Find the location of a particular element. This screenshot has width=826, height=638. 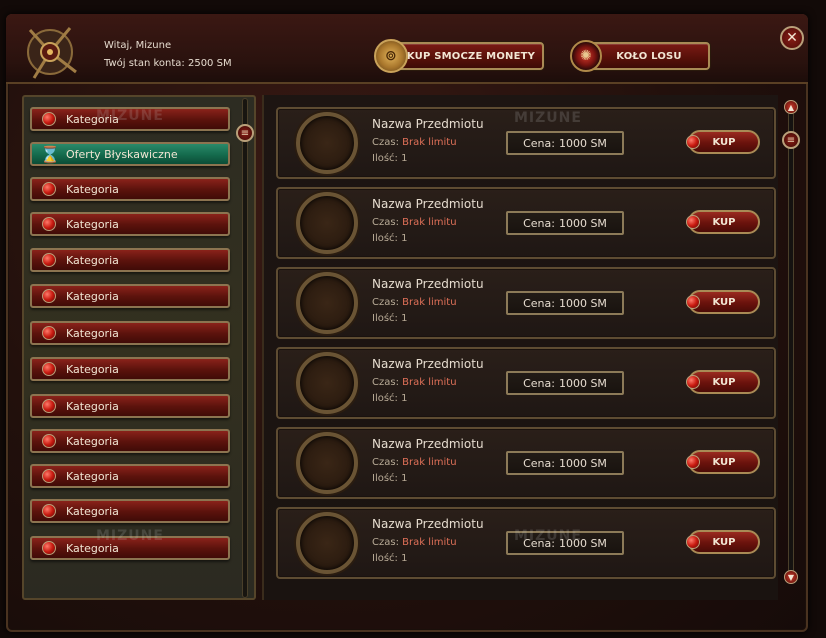

list-scrollbar is located at coordinates (791, 343).